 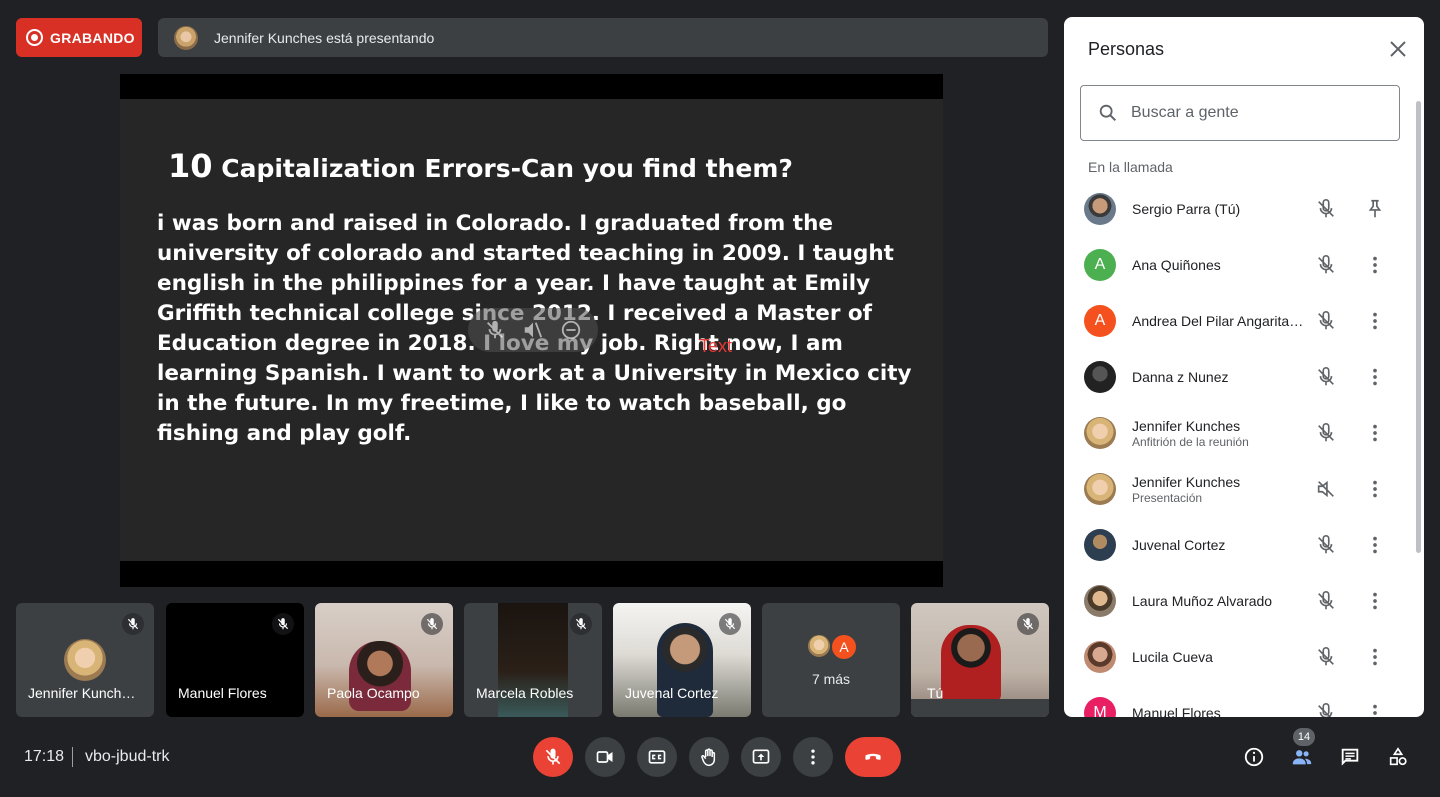 I want to click on presenter-overlay-controls, so click(x=533, y=330).